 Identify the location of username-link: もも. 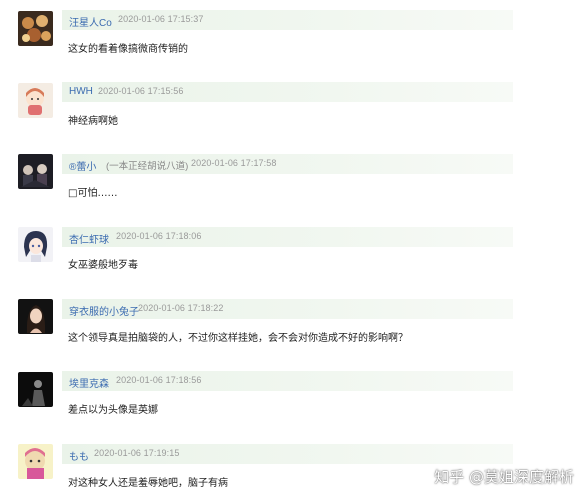
(79, 455).